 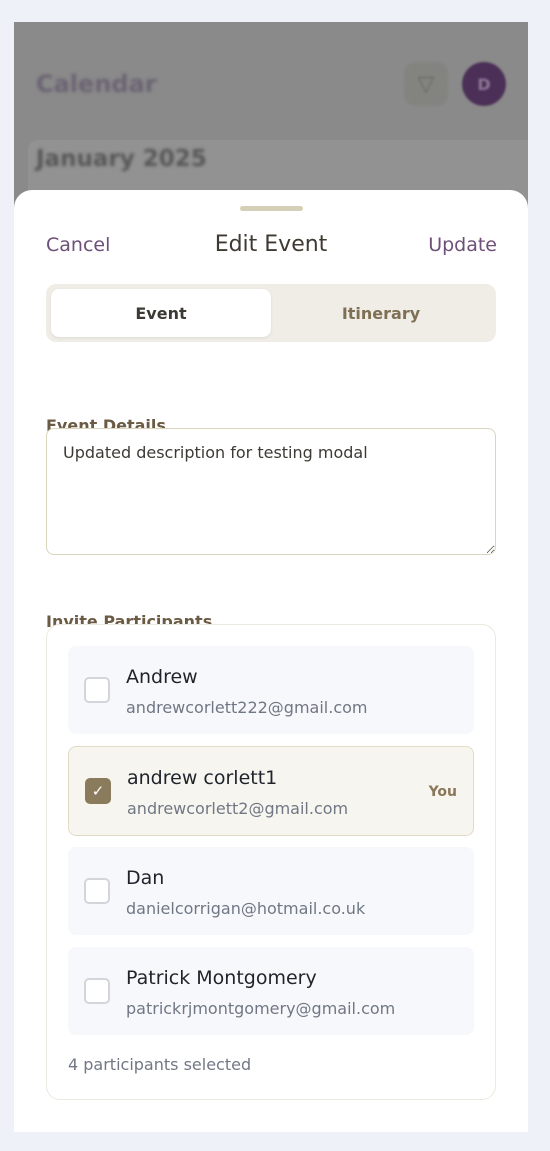 What do you see at coordinates (161, 313) in the screenshot?
I see `tab-event: Event` at bounding box center [161, 313].